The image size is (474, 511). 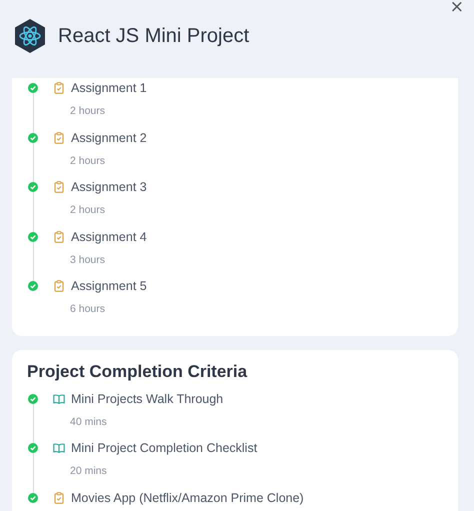 I want to click on lesson-title: Mini Project Completion Checklist, so click(x=164, y=448).